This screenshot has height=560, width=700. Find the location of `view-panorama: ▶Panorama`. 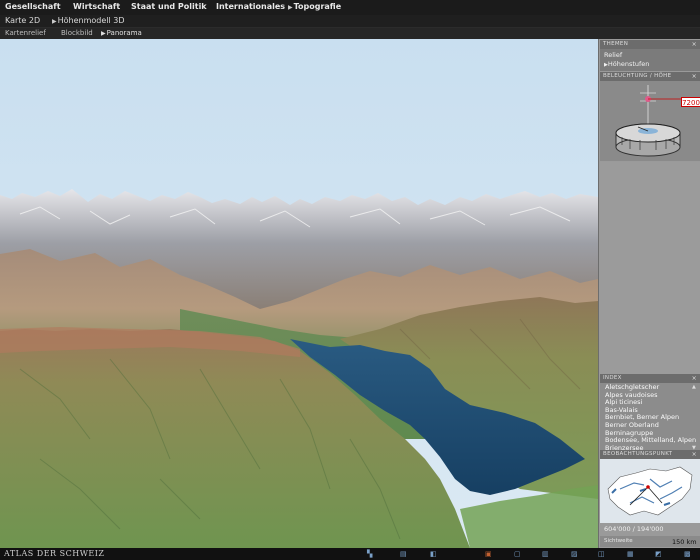

view-panorama: ▶Panorama is located at coordinates (121, 33).